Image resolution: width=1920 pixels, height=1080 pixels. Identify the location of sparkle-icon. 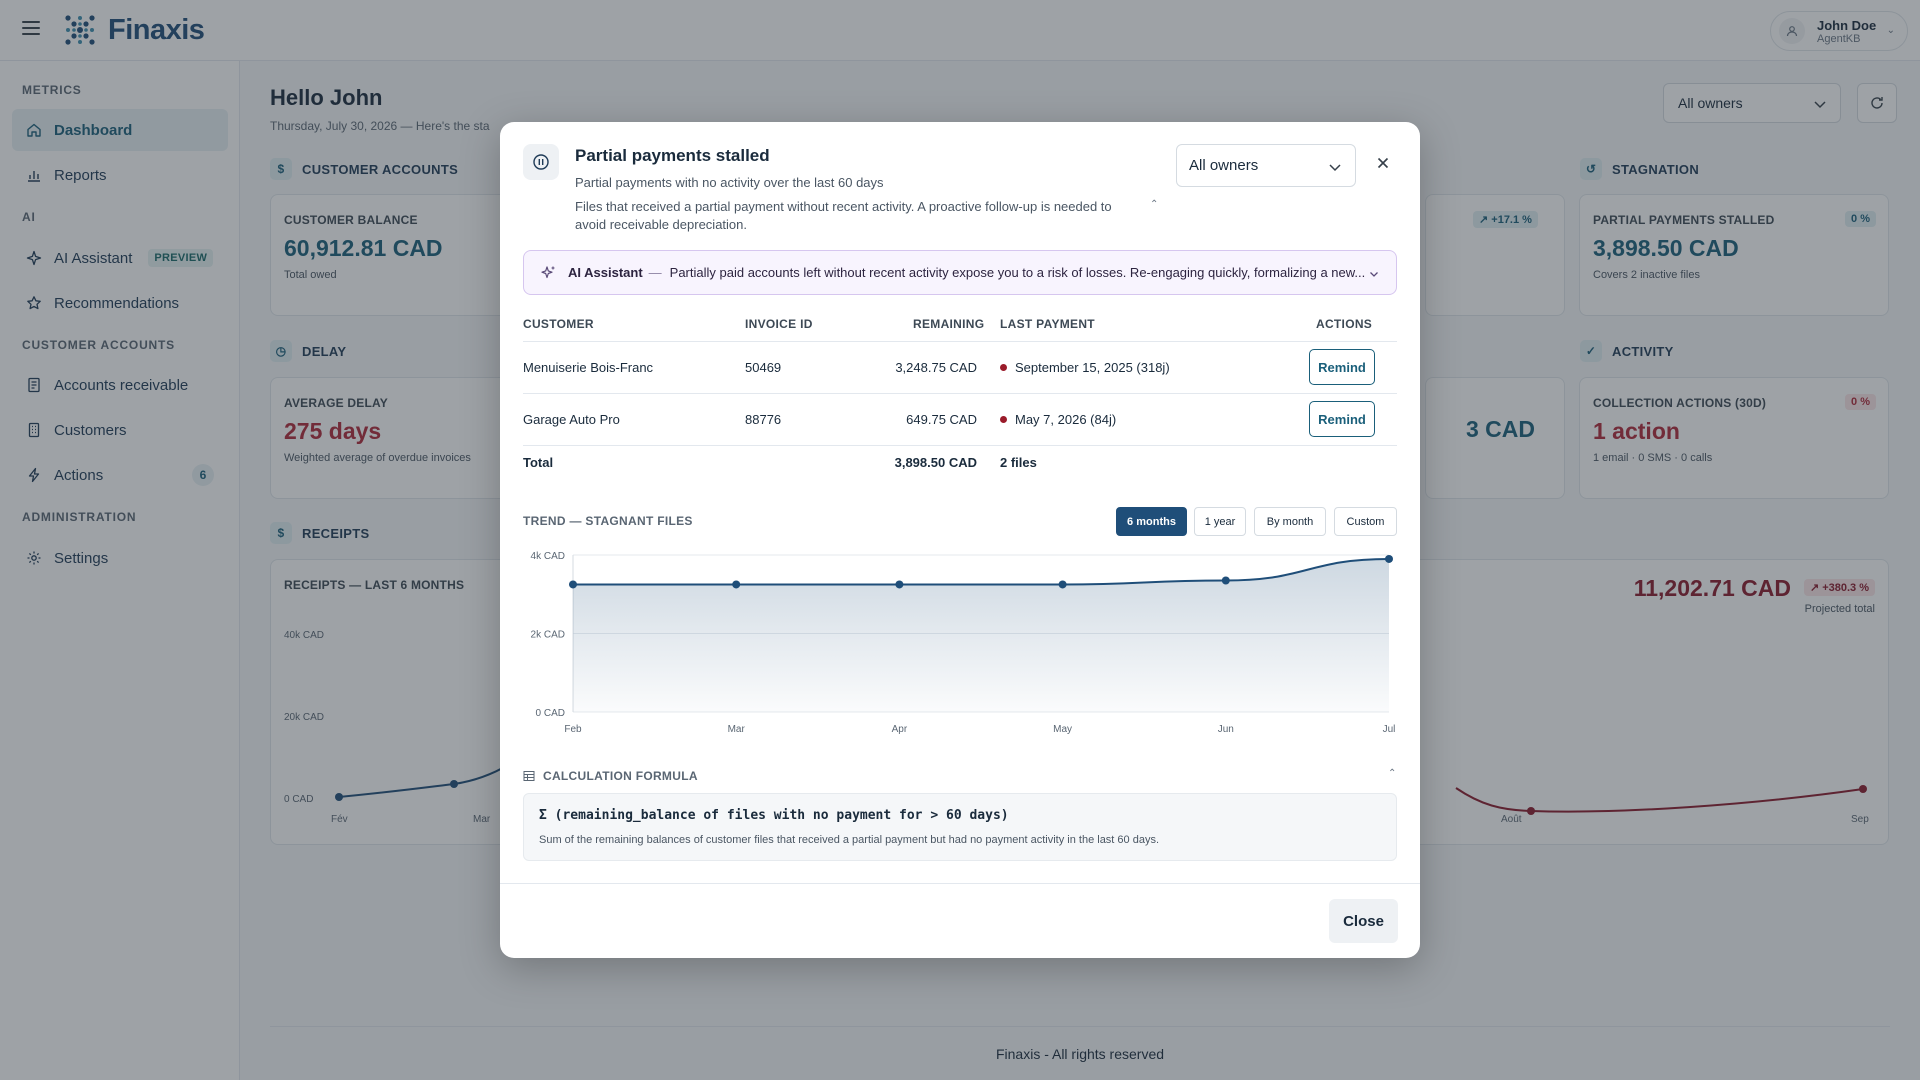
(548, 271).